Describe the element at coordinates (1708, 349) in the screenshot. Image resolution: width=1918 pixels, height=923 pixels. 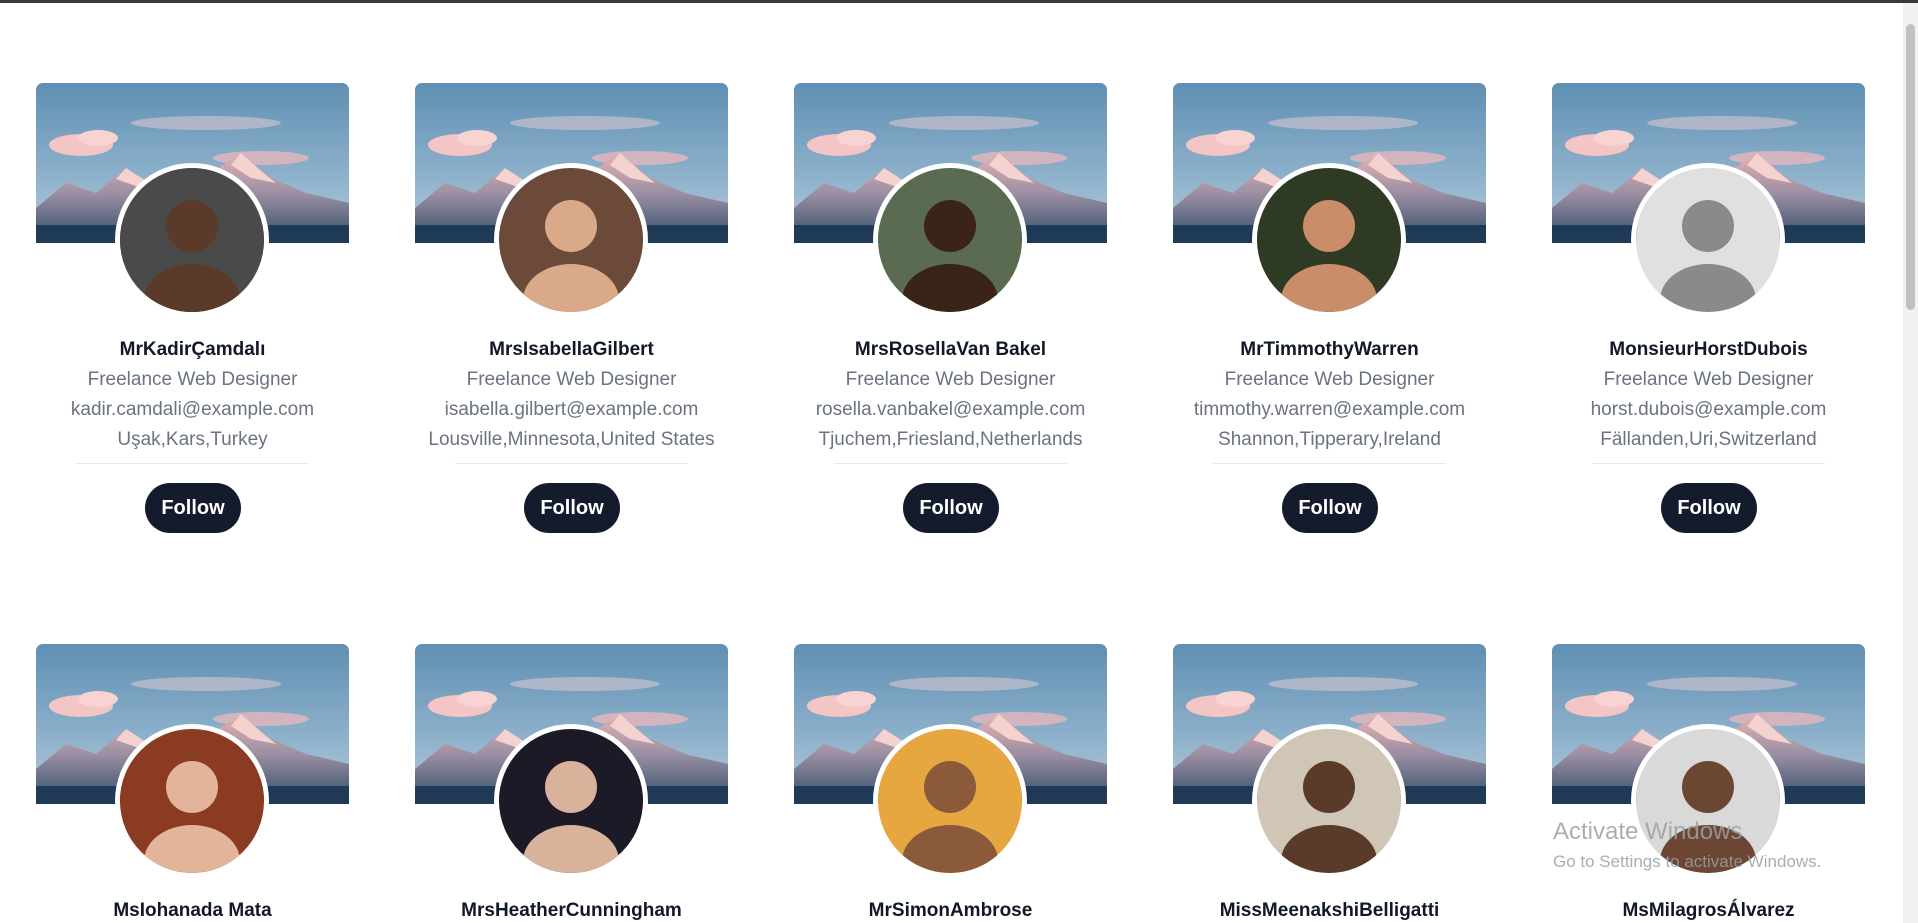
I see `profile-name: MonsieurHorstDubois` at that location.